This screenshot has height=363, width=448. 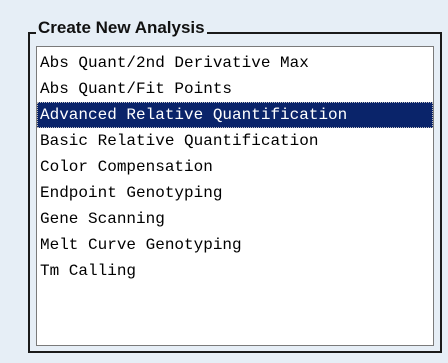 What do you see at coordinates (235, 89) in the screenshot?
I see `list-item-abs-quant-fit-points: Abs Quant/Fit Points` at bounding box center [235, 89].